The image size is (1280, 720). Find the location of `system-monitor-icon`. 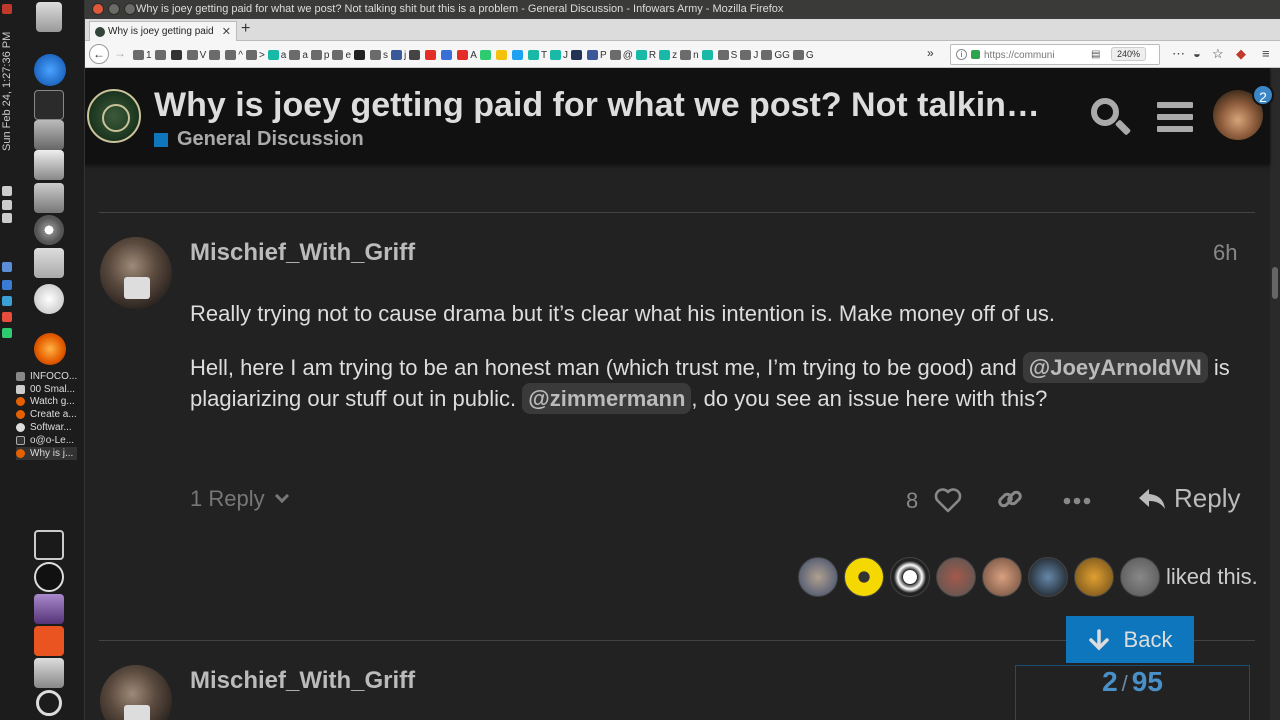

system-monitor-icon is located at coordinates (49, 545).